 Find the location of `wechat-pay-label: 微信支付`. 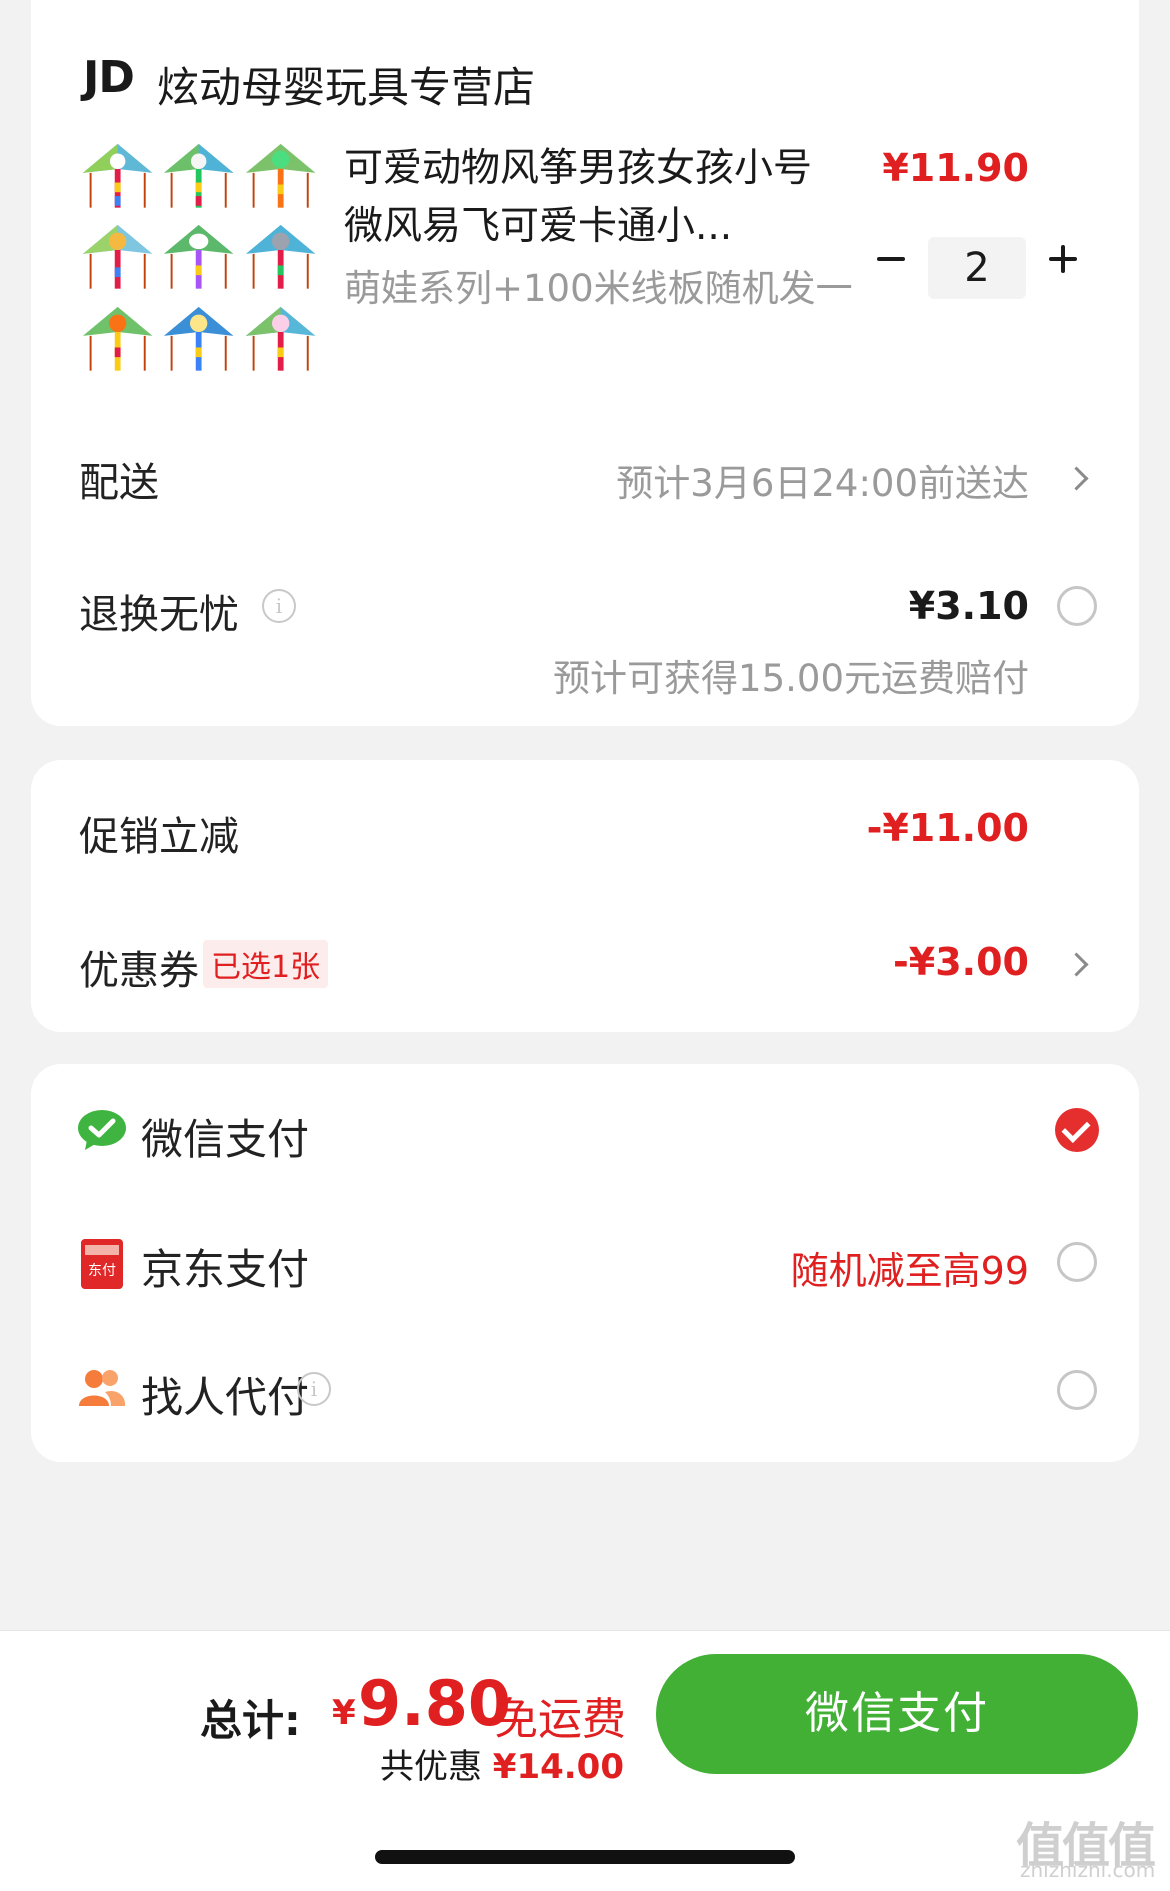

wechat-pay-label: 微信支付 is located at coordinates (225, 1136).